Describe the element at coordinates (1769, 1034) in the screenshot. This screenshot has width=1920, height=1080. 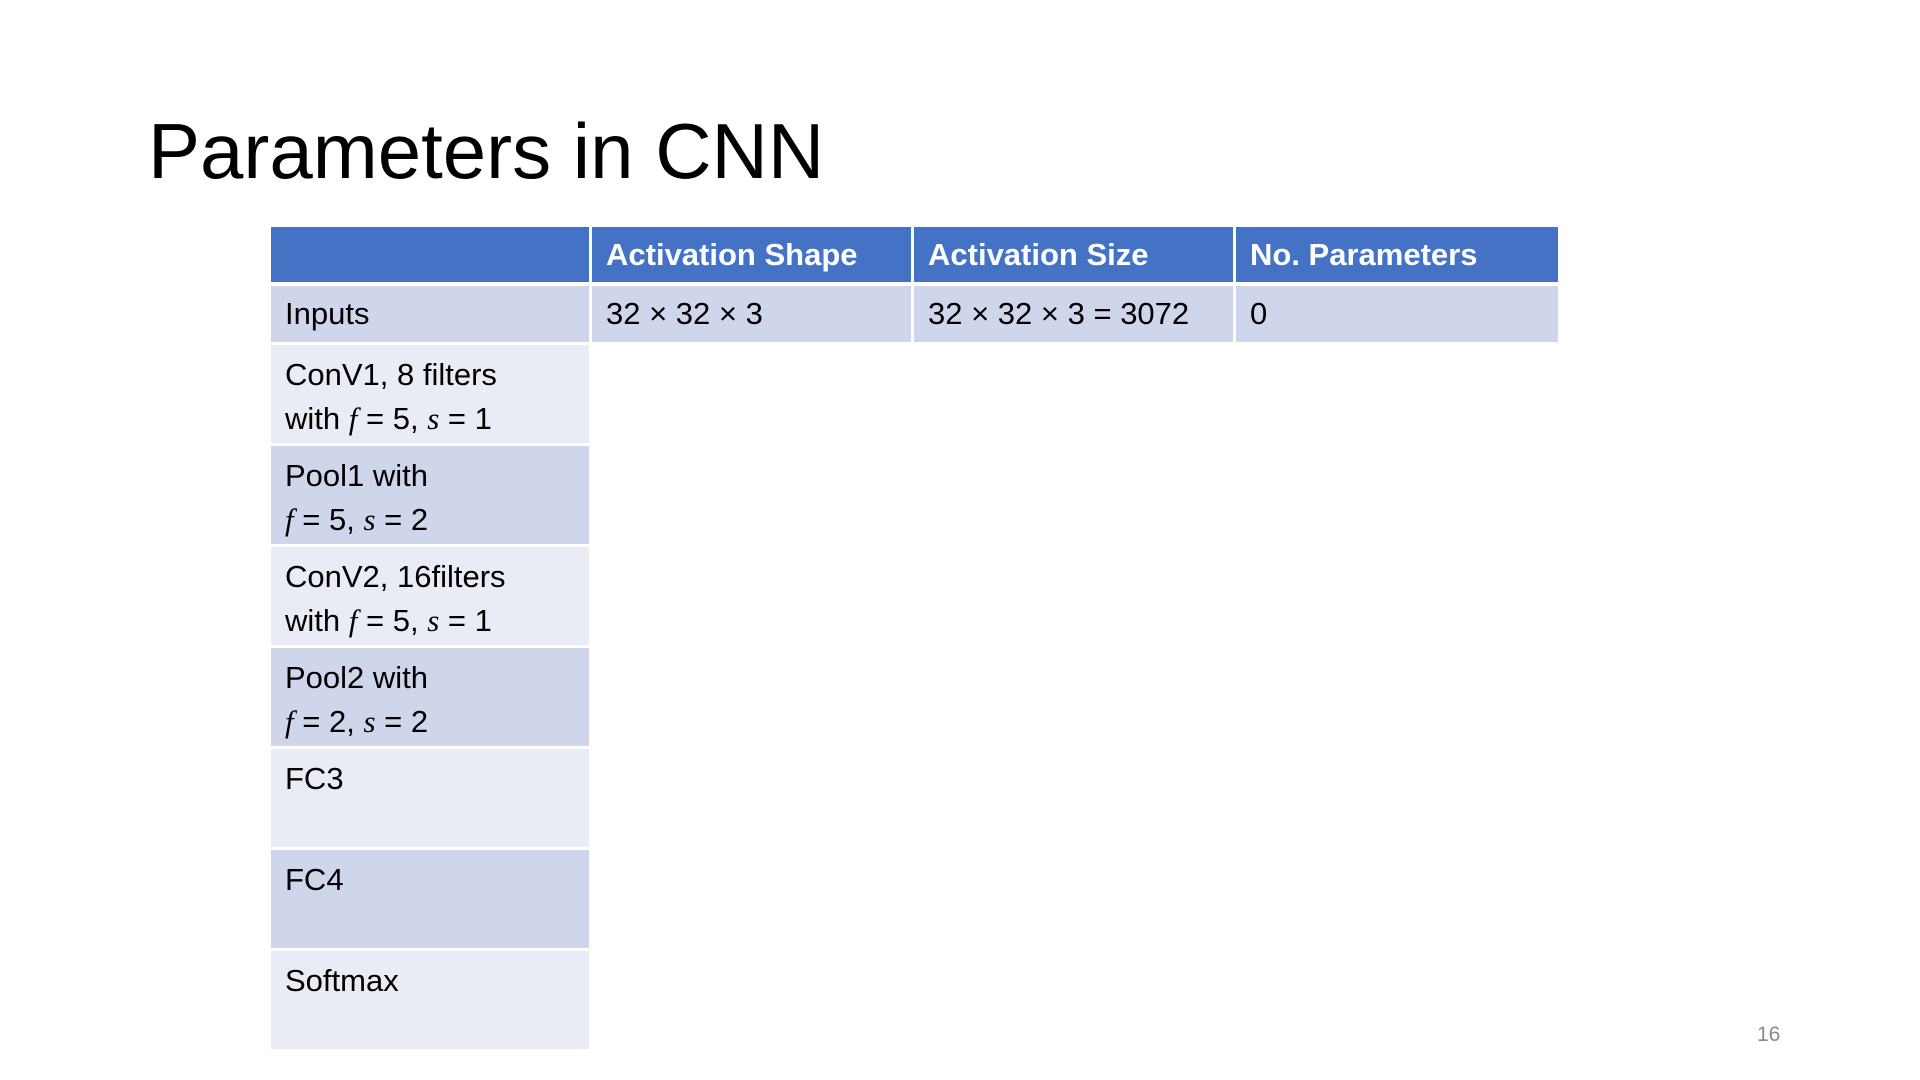
I see `page-number: 16` at that location.